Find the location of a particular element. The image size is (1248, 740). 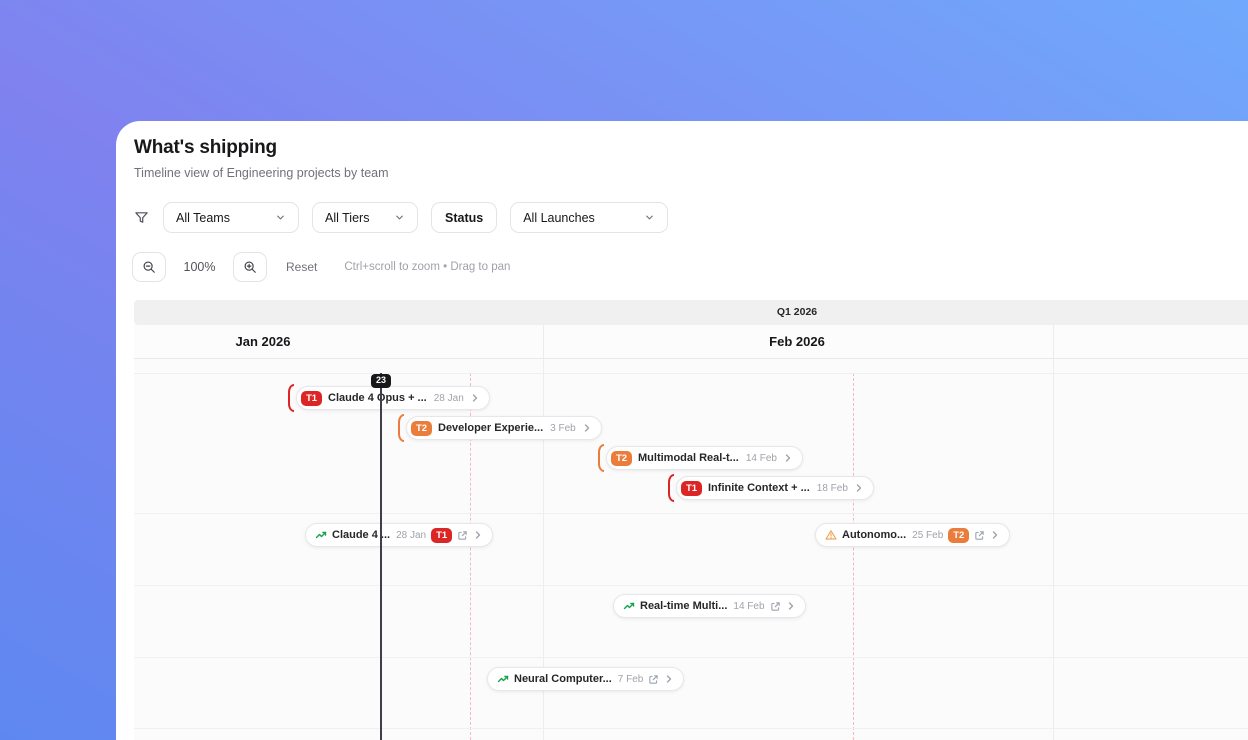

timeline-bar: T2 Developer Experie... 3 Feb is located at coordinates (500, 428).